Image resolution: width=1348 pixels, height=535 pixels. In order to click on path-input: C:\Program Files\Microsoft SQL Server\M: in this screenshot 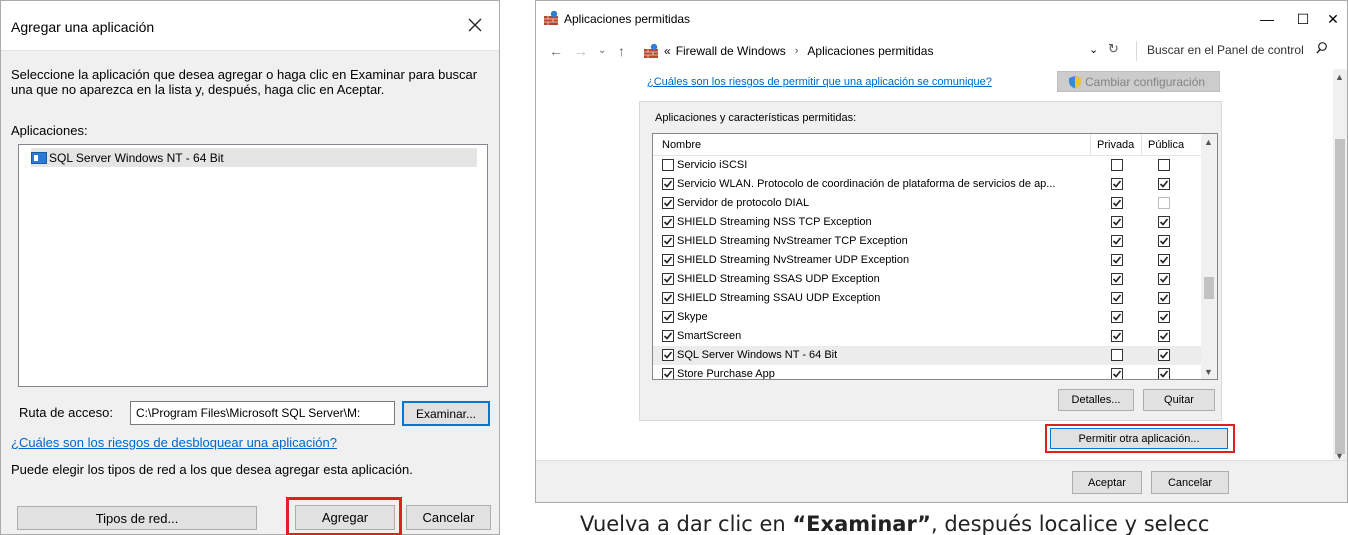, I will do `click(262, 413)`.